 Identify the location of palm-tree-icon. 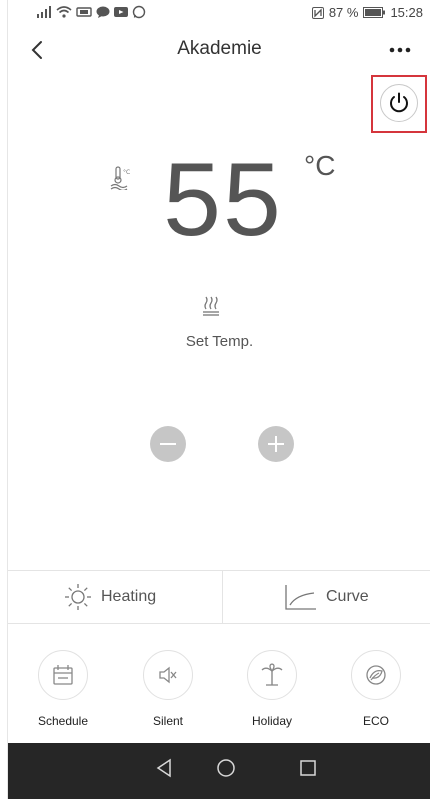
(272, 674).